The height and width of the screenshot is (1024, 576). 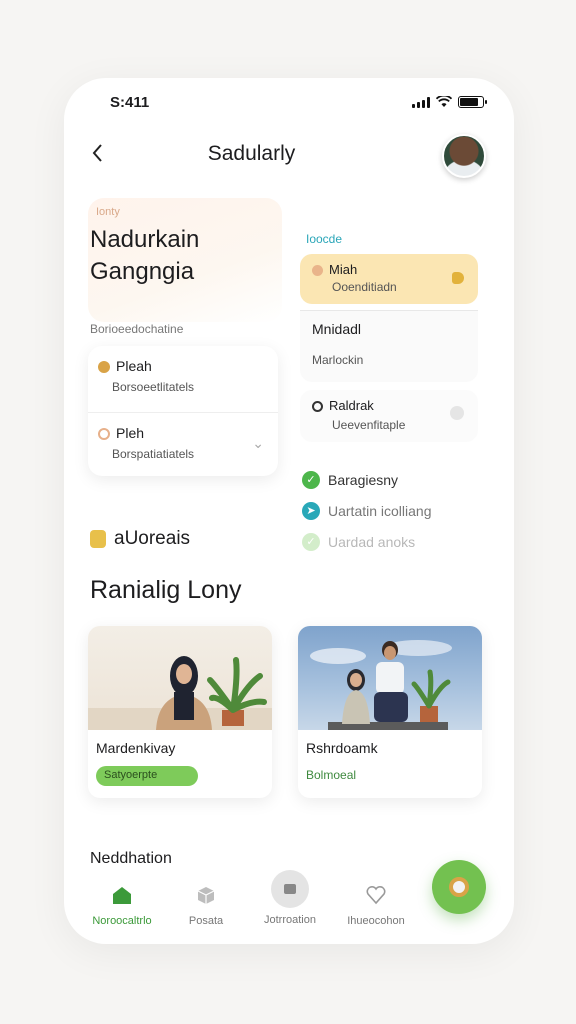 What do you see at coordinates (206, 905) in the screenshot?
I see `tab-box: Posata` at bounding box center [206, 905].